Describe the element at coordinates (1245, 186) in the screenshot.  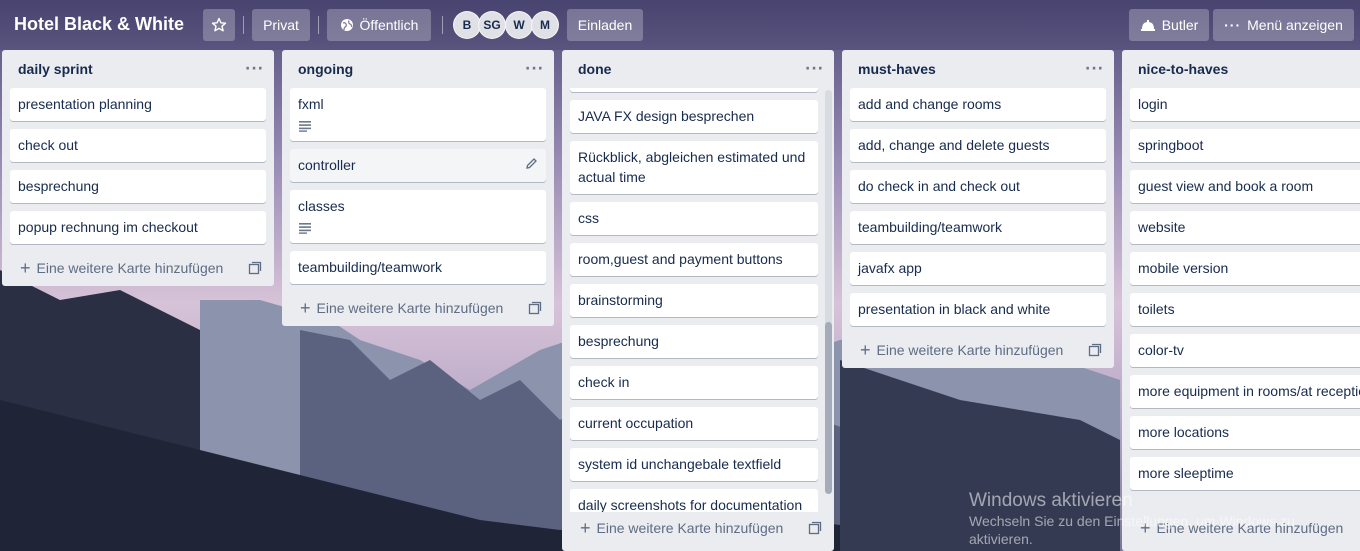
I see `card: guest view and book a room` at that location.